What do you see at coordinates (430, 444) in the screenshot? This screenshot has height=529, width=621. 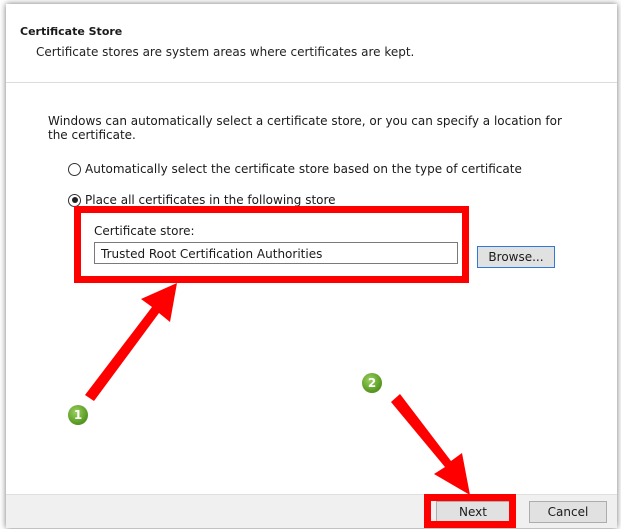 I see `arrow-2-icon` at bounding box center [430, 444].